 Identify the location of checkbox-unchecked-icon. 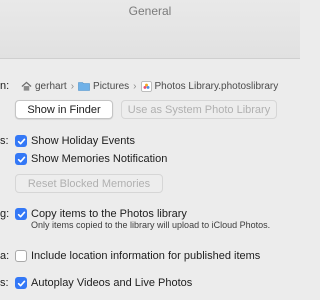
(21, 256).